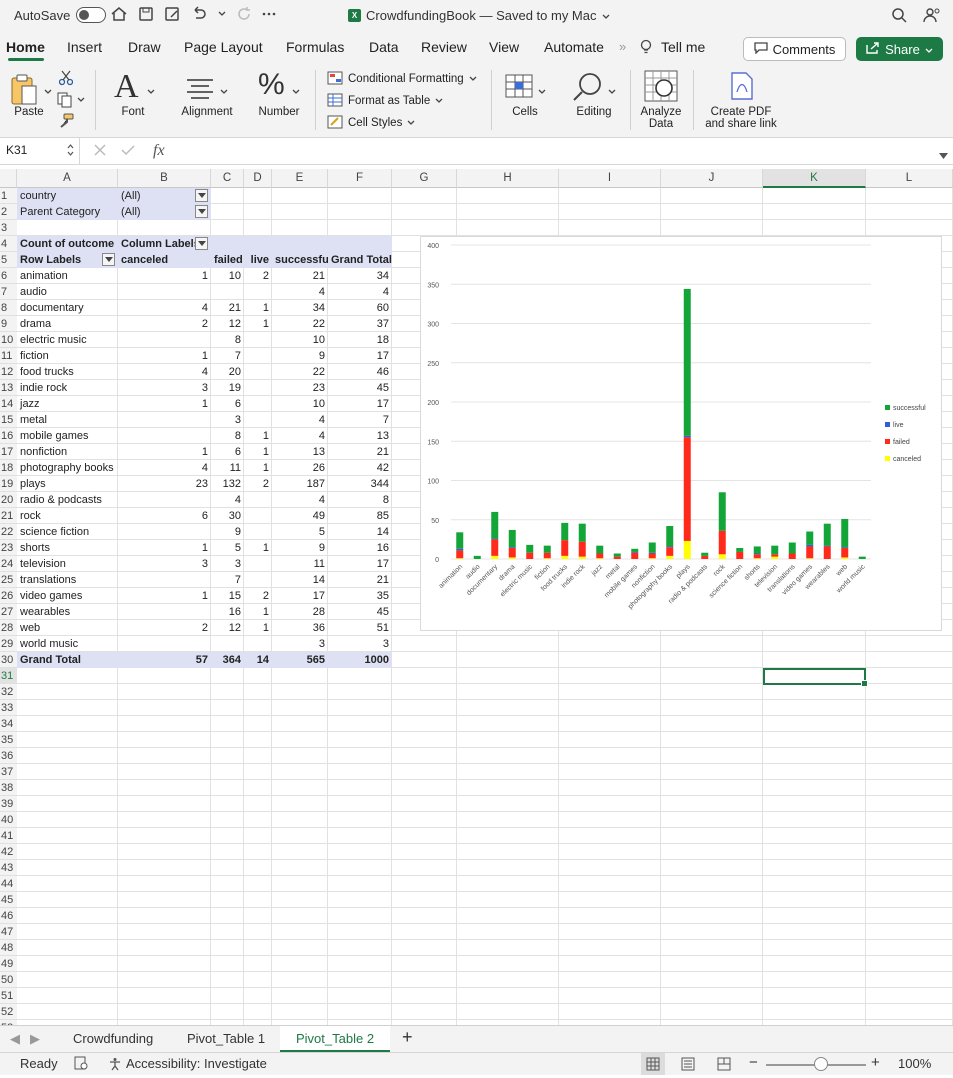 The width and height of the screenshot is (953, 1078). Describe the element at coordinates (360, 372) in the screenshot. I see `pivot-value: 46` at that location.